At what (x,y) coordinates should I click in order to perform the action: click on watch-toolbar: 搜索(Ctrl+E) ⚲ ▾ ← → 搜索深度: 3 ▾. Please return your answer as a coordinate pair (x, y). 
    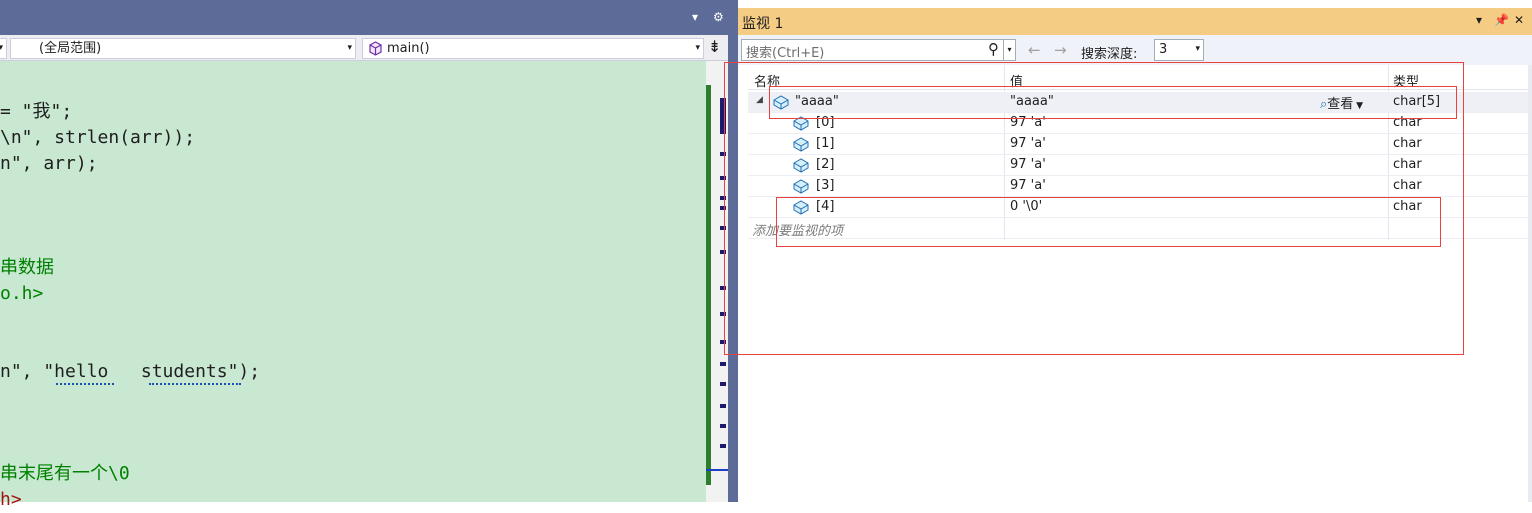
    Looking at the image, I should click on (1135, 50).